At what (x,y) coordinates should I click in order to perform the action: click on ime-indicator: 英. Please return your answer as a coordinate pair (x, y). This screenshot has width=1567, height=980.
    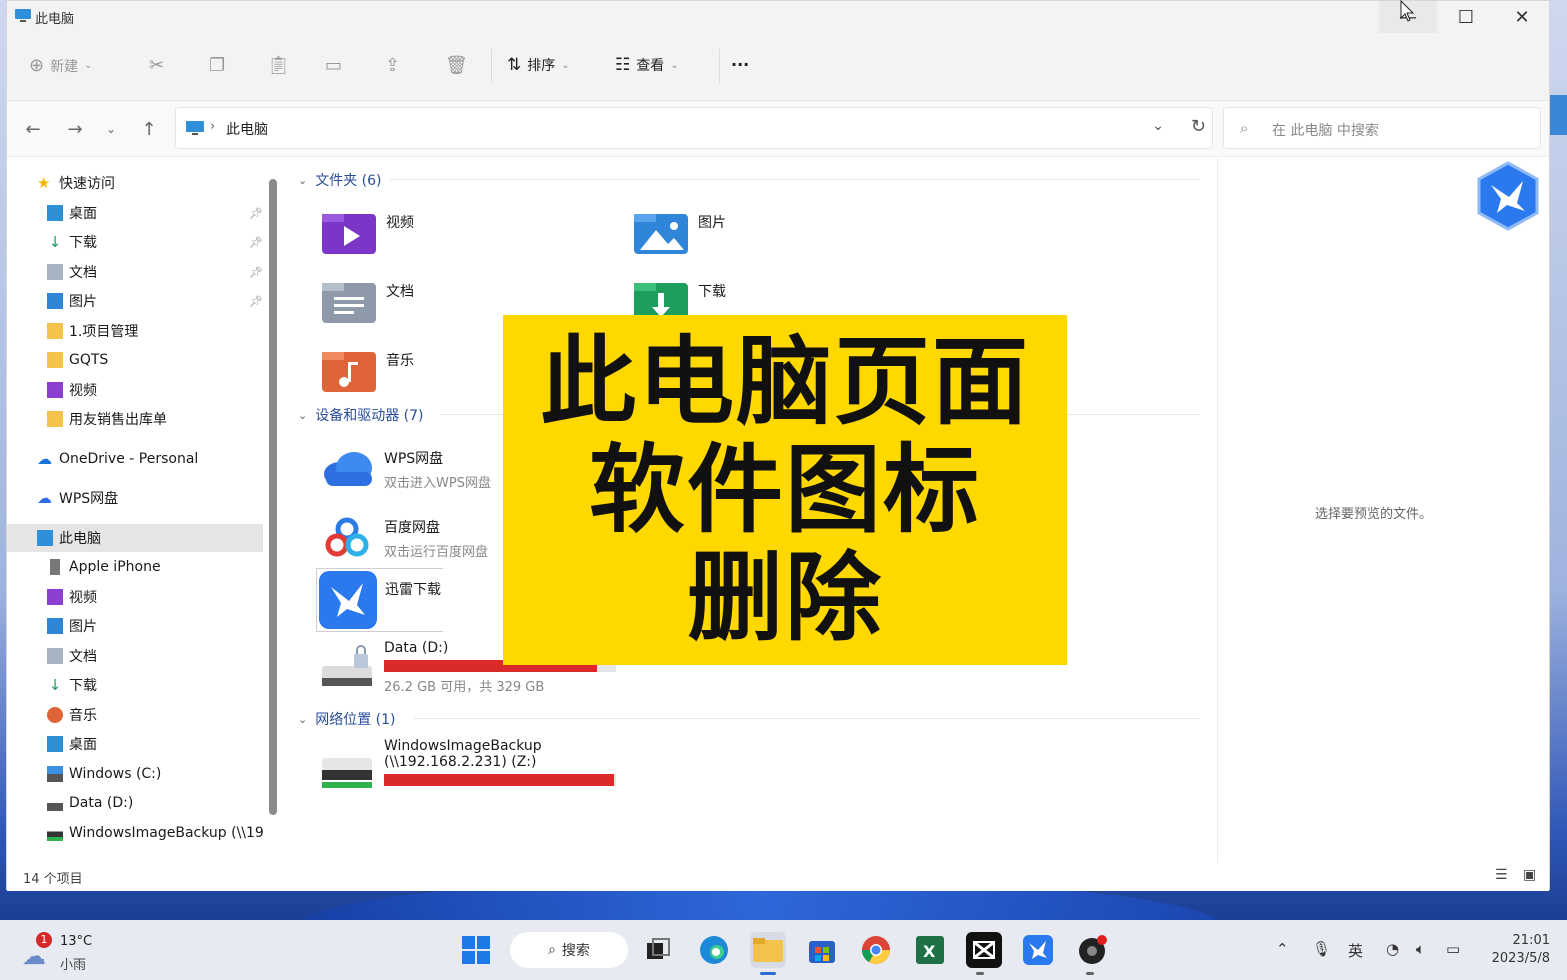
    Looking at the image, I should click on (1355, 950).